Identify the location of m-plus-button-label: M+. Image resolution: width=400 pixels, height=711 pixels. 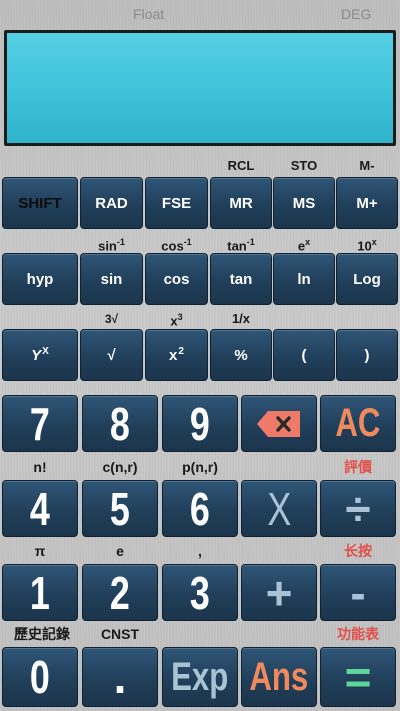
(367, 203).